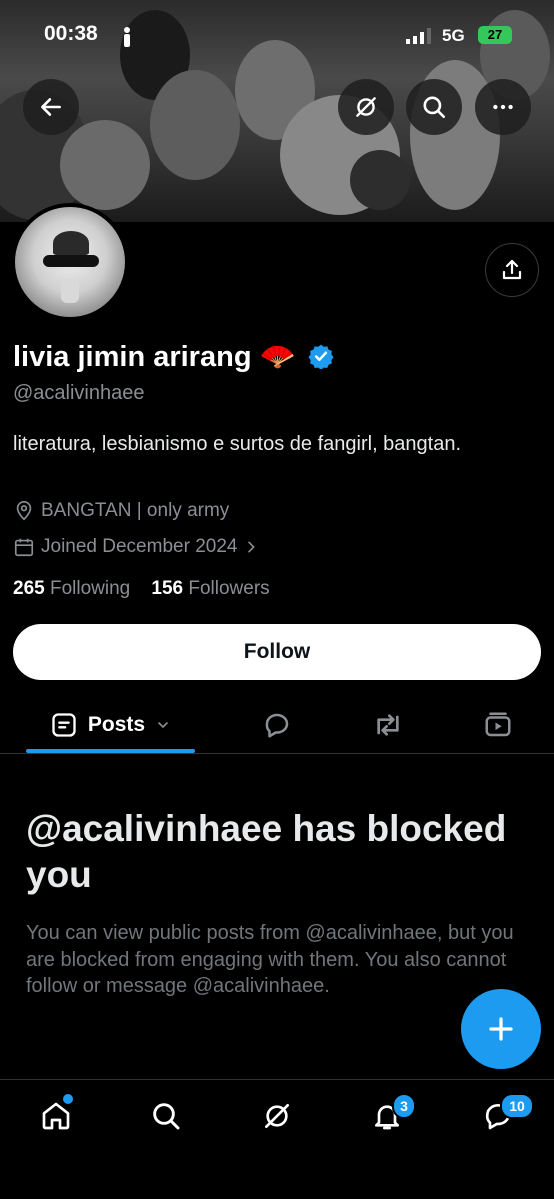  What do you see at coordinates (163, 725) in the screenshot?
I see `chevron-down-icon` at bounding box center [163, 725].